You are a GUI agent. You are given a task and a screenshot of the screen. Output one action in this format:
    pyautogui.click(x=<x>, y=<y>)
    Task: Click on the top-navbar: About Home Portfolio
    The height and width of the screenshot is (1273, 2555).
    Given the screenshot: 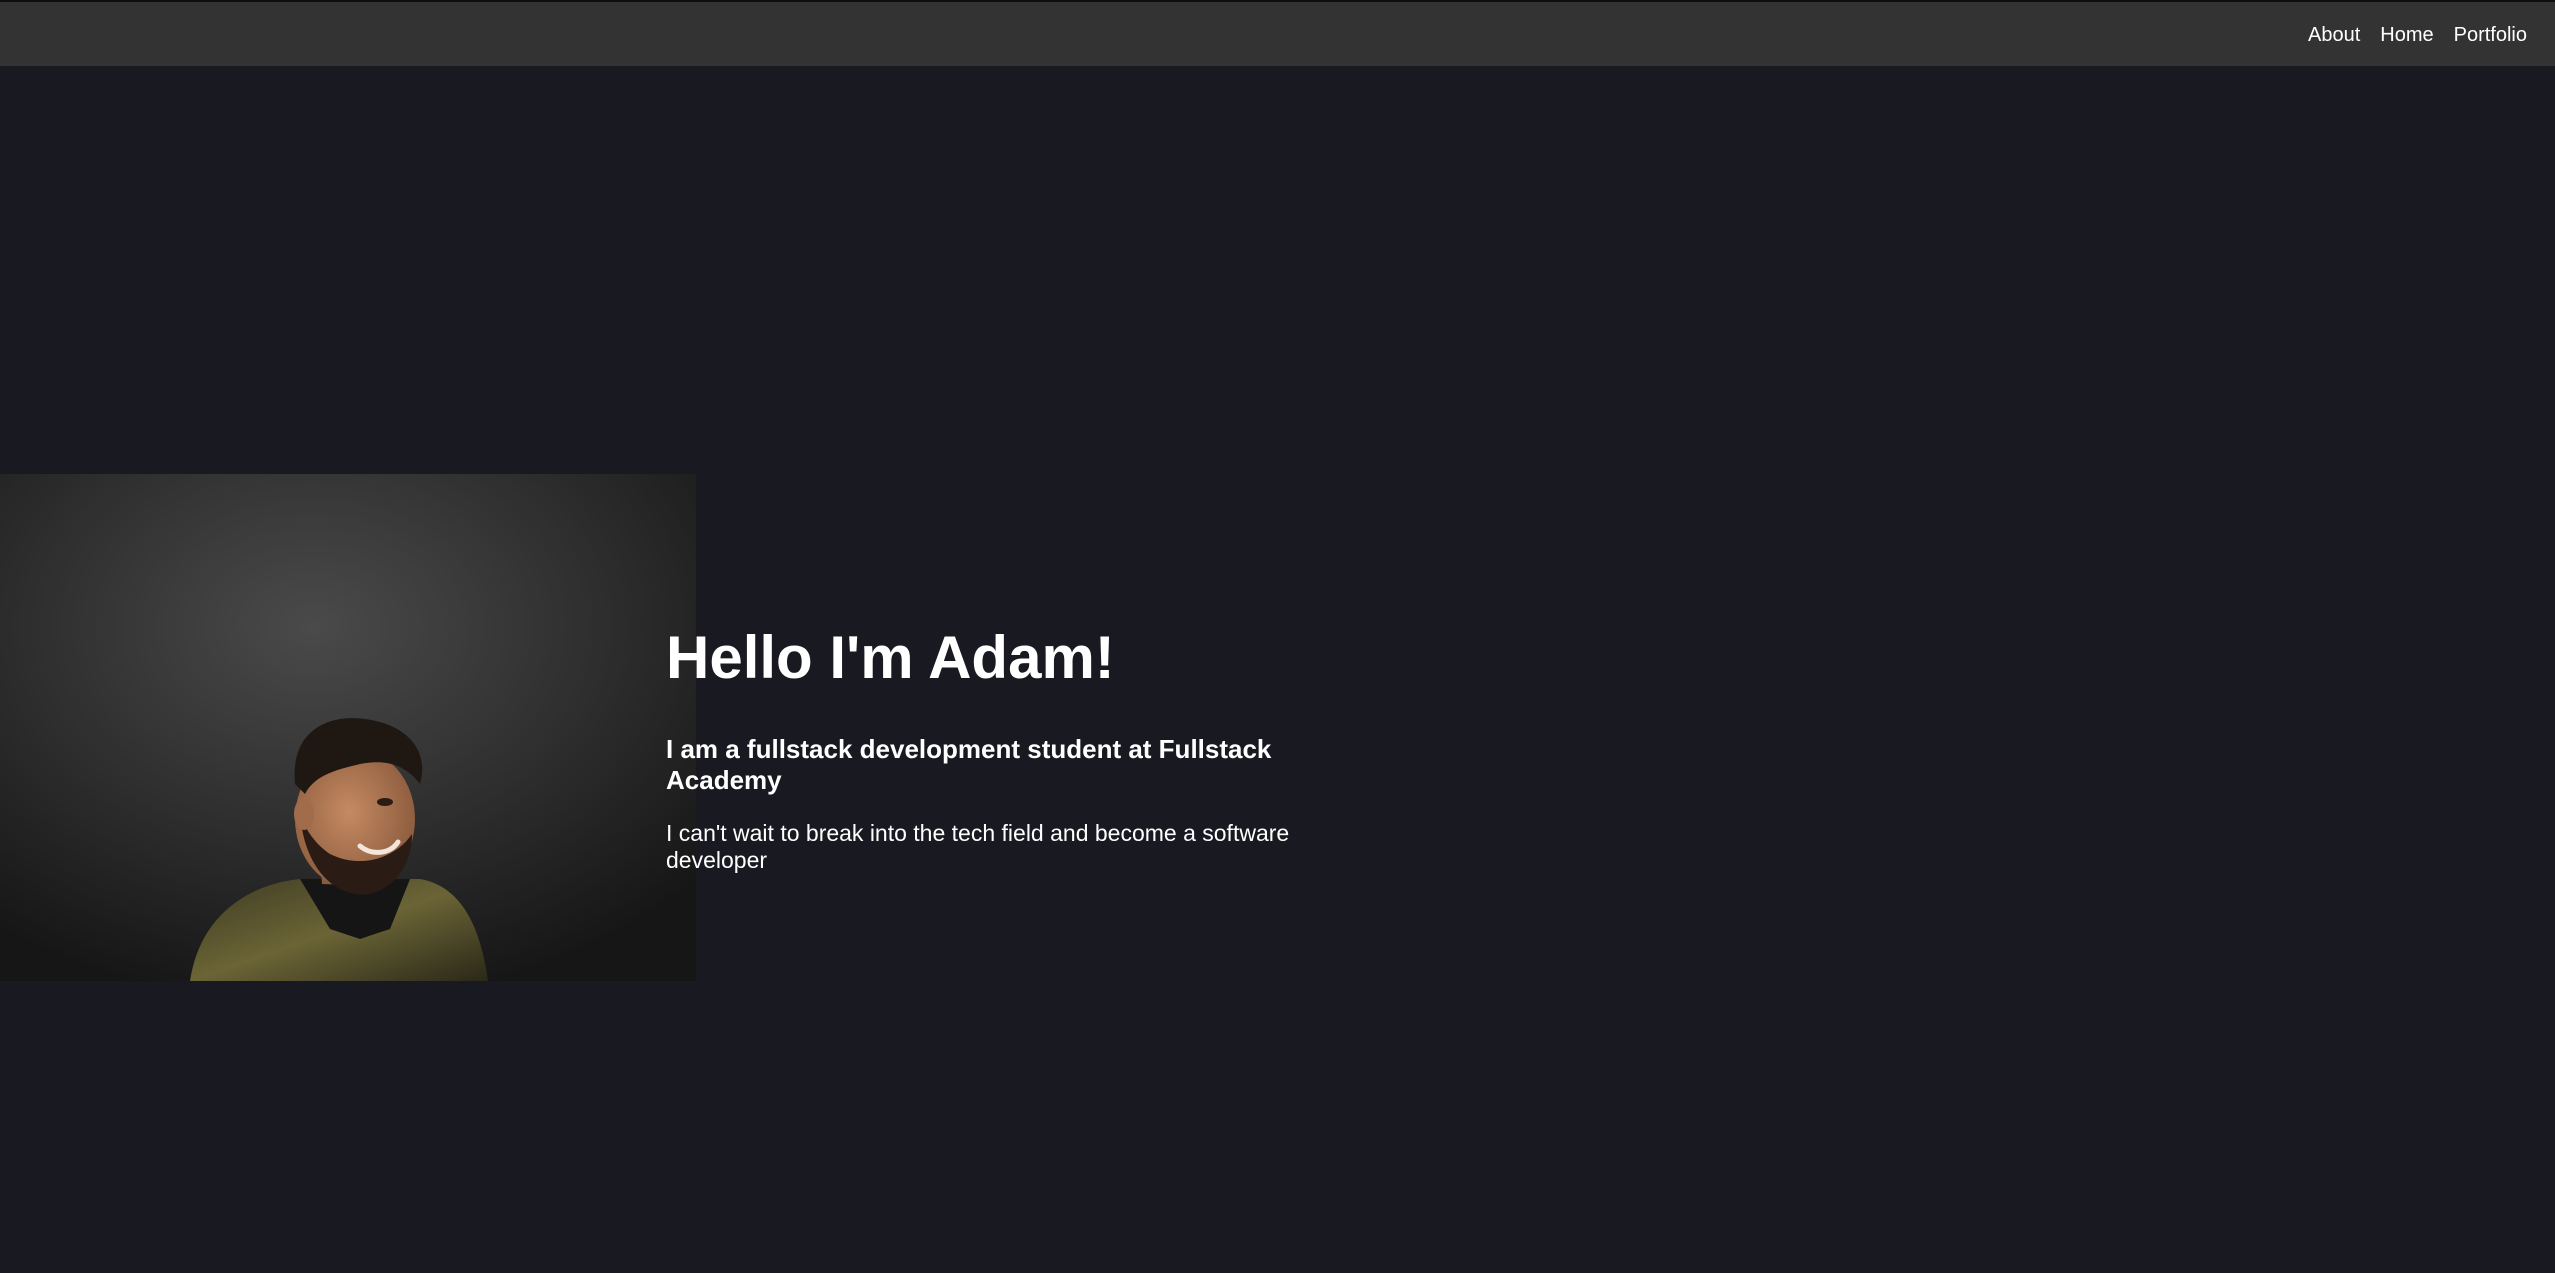 What is the action you would take?
    pyautogui.click(x=1277, y=33)
    